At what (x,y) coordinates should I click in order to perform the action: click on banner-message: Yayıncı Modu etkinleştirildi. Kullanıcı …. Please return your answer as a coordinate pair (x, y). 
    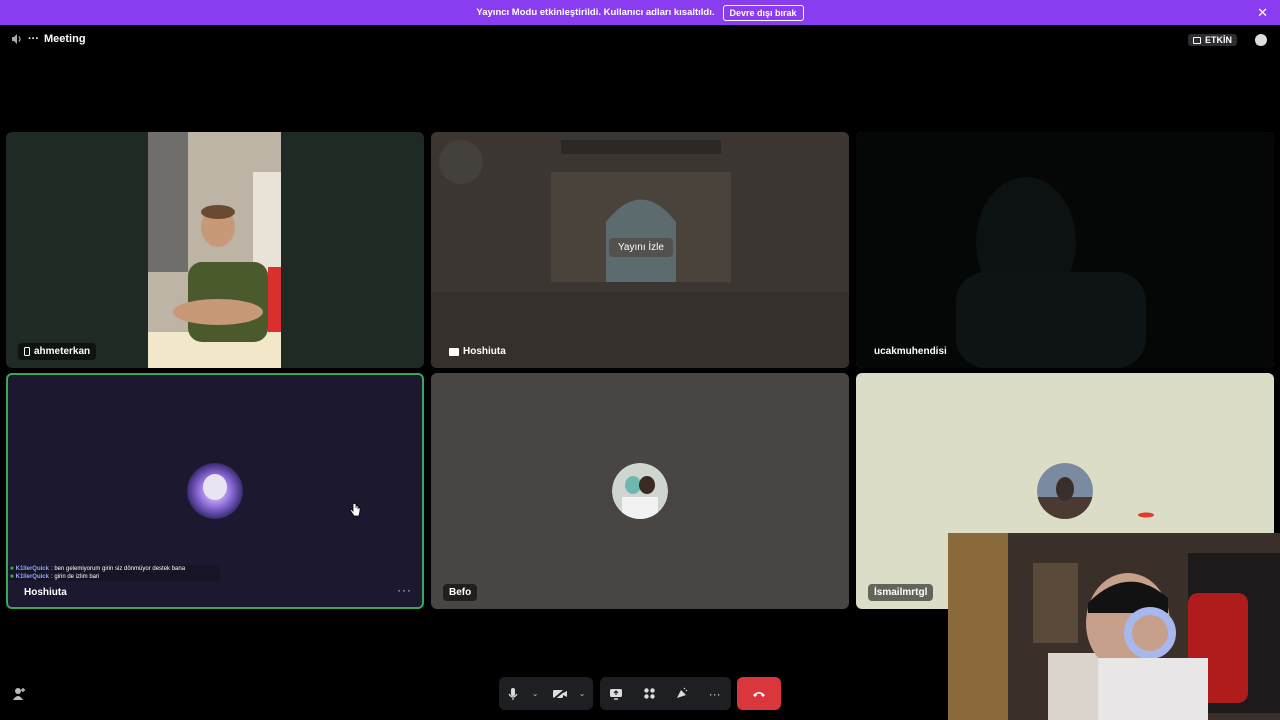
    Looking at the image, I should click on (595, 12).